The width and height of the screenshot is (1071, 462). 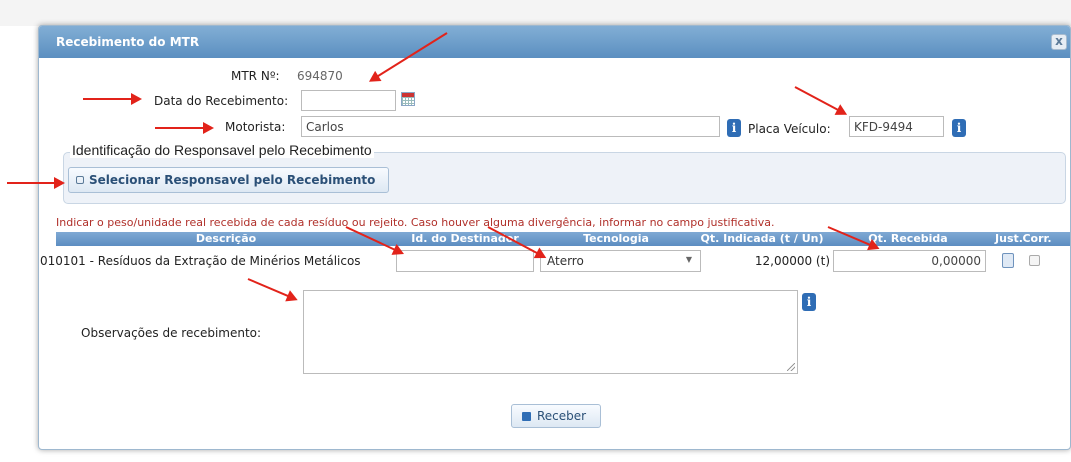 What do you see at coordinates (1037, 238) in the screenshot?
I see `header-correction: Corr.` at bounding box center [1037, 238].